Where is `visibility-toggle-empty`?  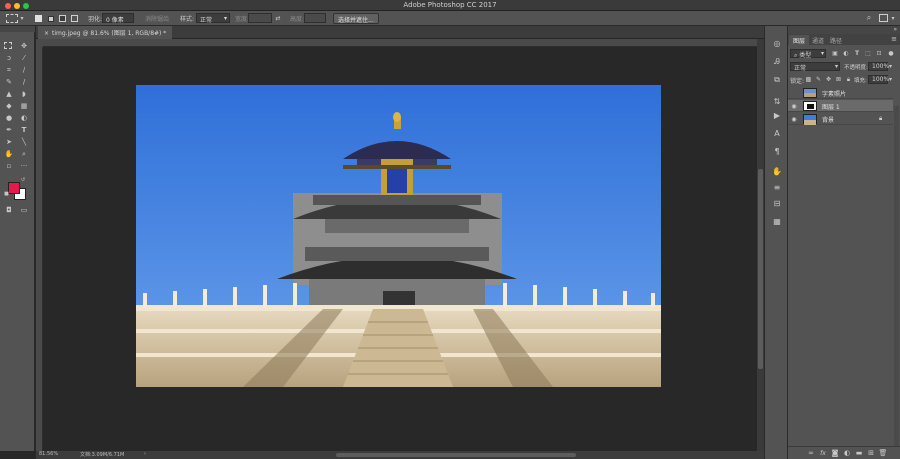
visibility-toggle-empty is located at coordinates (794, 93).